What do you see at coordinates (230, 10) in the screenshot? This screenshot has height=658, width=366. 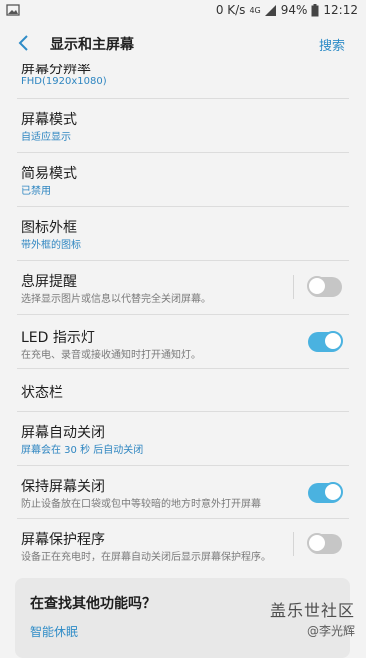 I see `network-speed: 0 K/s` at bounding box center [230, 10].